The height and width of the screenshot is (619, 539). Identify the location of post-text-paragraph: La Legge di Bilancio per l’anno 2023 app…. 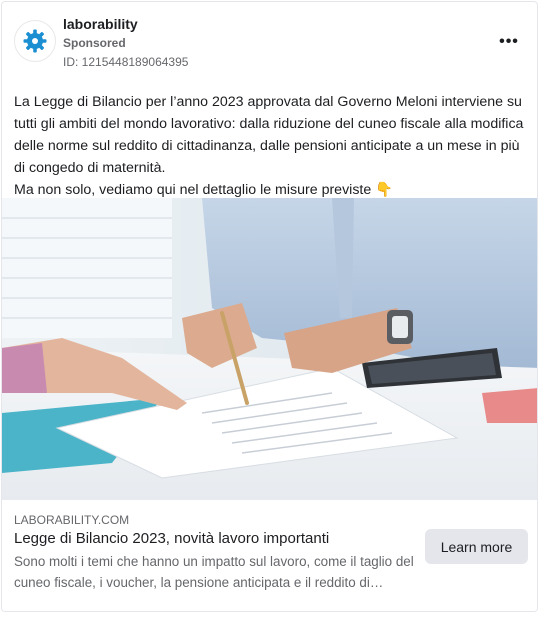
(269, 135).